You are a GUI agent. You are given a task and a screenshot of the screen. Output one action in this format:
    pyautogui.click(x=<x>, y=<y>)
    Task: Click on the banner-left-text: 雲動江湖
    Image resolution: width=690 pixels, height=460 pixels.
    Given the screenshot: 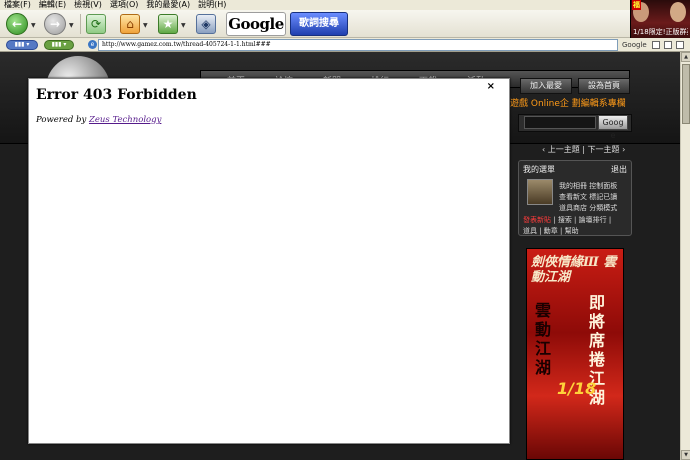 What is the action you would take?
    pyautogui.click(x=543, y=339)
    